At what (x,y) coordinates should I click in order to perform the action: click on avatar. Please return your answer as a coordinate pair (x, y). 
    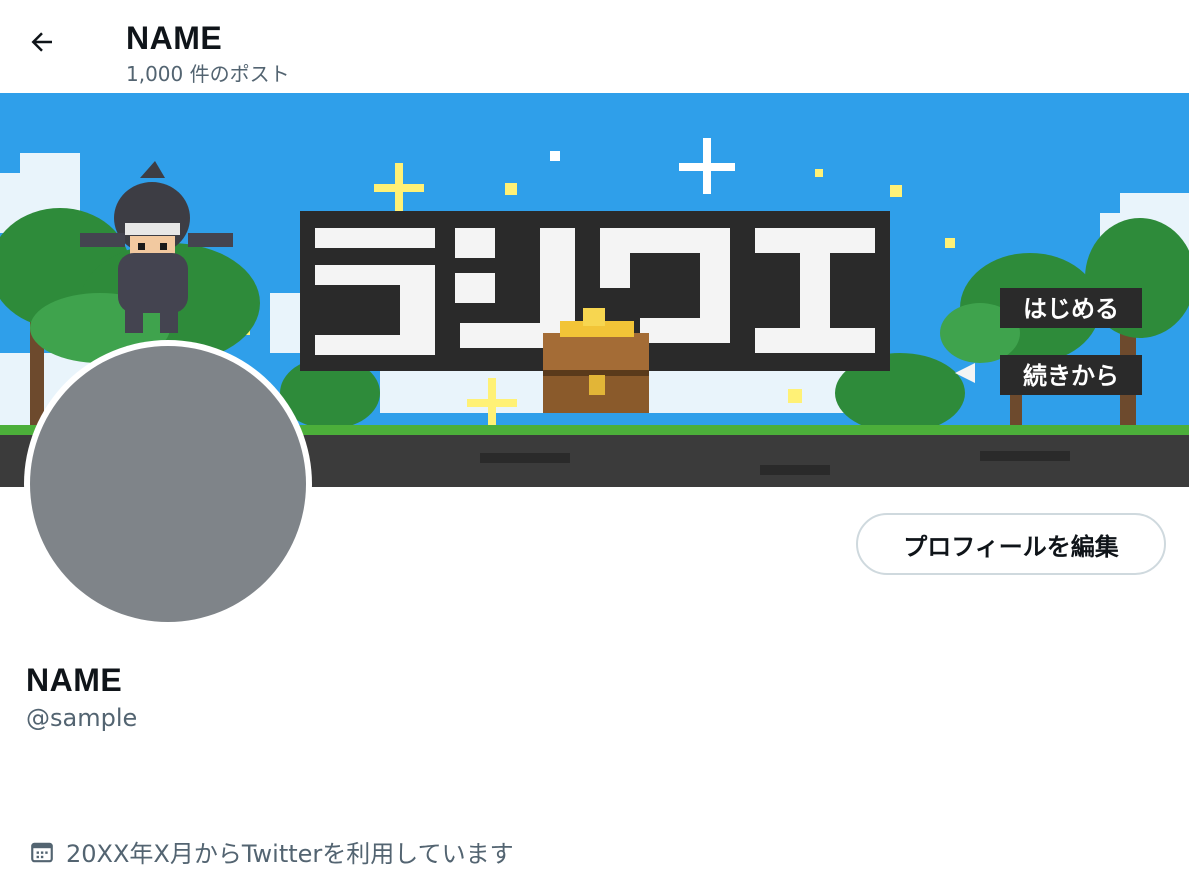
    Looking at the image, I should click on (168, 484).